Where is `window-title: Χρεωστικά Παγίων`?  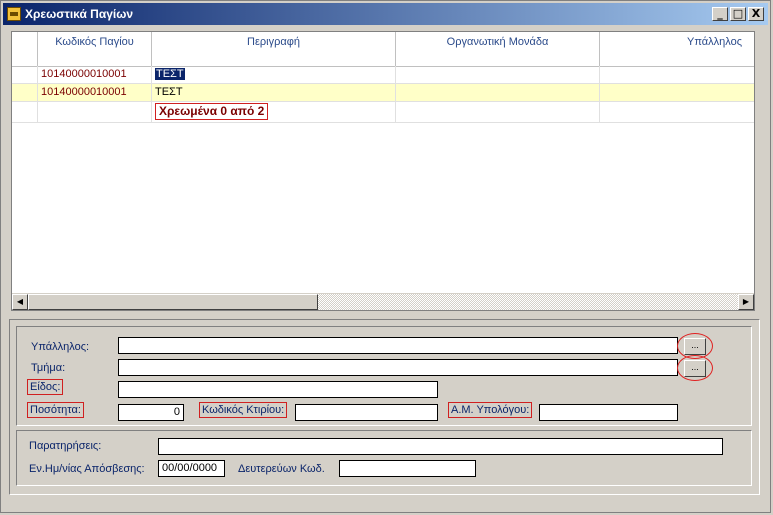
window-title: Χρεωστικά Παγίων is located at coordinates (79, 14).